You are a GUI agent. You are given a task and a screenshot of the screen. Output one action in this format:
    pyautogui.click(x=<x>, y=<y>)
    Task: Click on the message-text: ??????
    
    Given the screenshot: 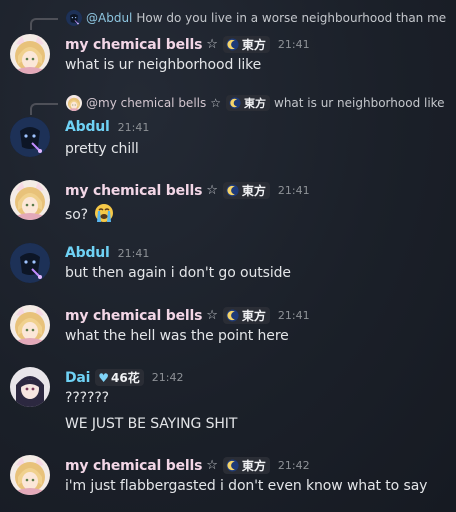 What is the action you would take?
    pyautogui.click(x=87, y=398)
    